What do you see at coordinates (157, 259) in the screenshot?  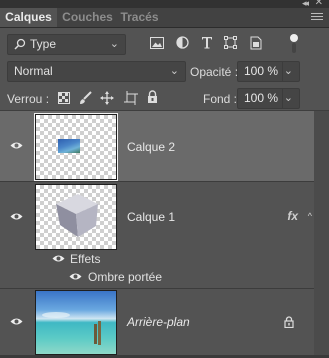 I see `effects-row: Effets` at bounding box center [157, 259].